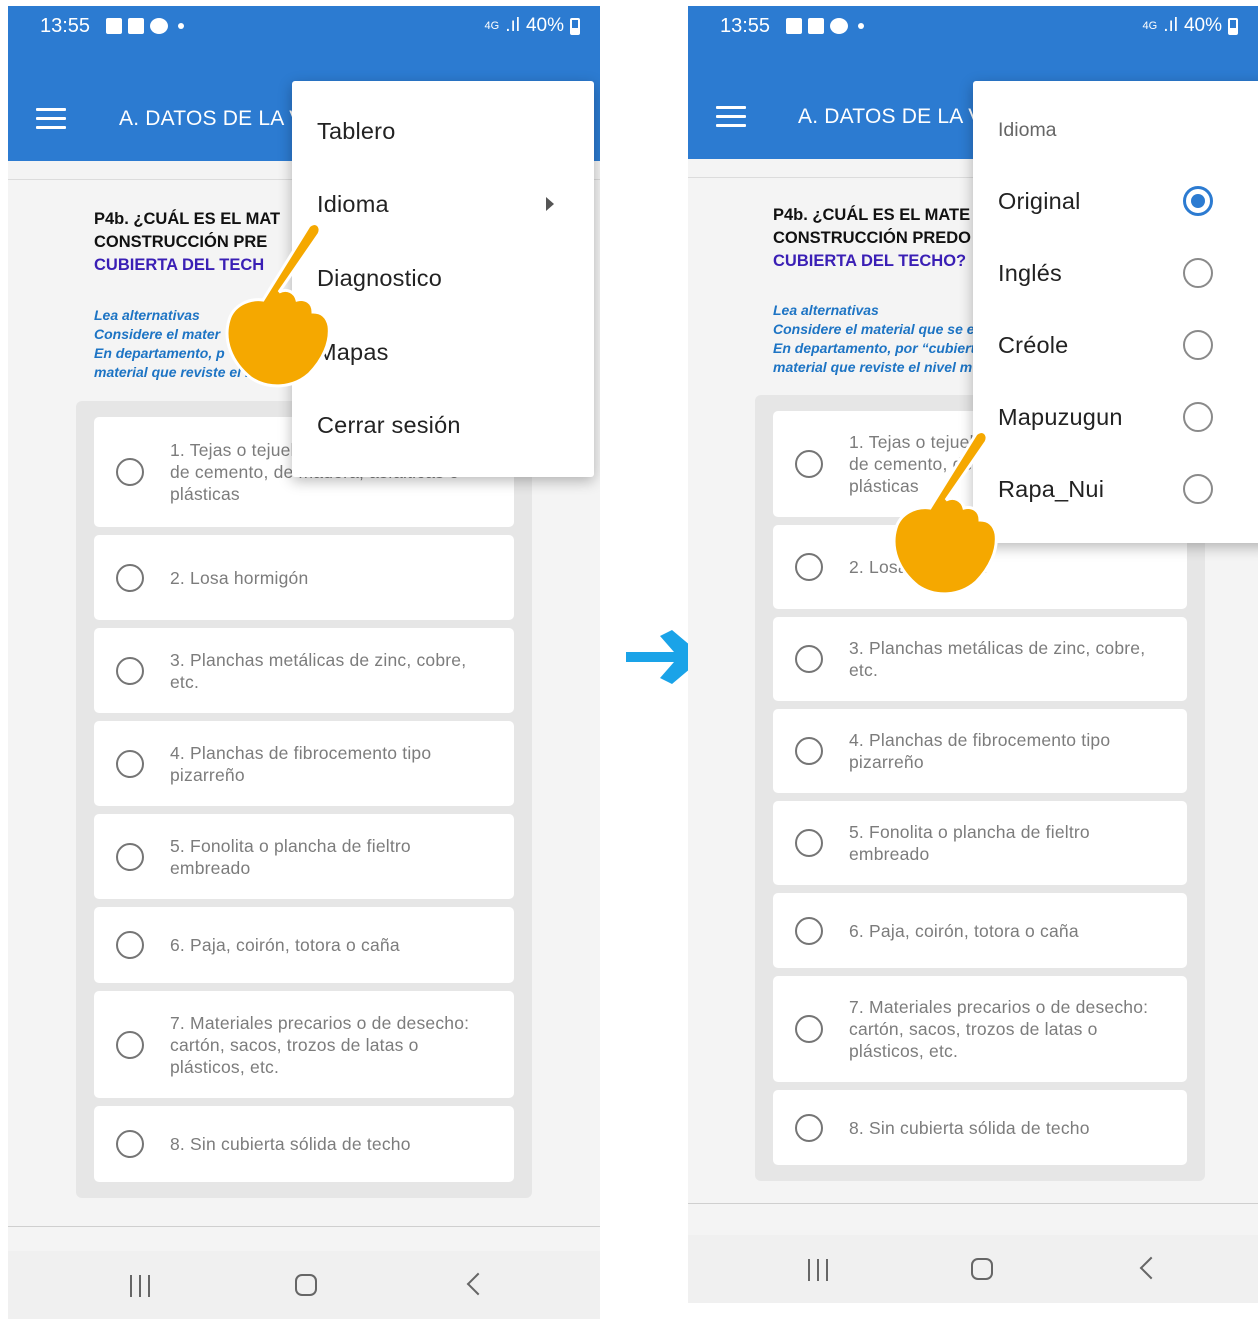 This screenshot has height=1319, width=1258. Describe the element at coordinates (211, 118) in the screenshot. I see `page-title: A. DATOS DE LA V` at that location.